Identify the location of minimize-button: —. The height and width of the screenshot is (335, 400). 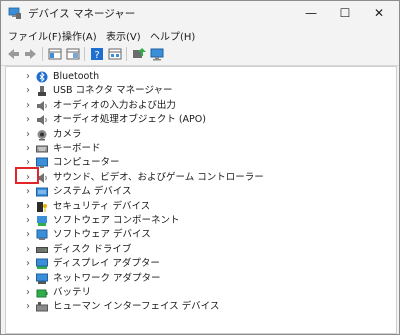
(311, 13).